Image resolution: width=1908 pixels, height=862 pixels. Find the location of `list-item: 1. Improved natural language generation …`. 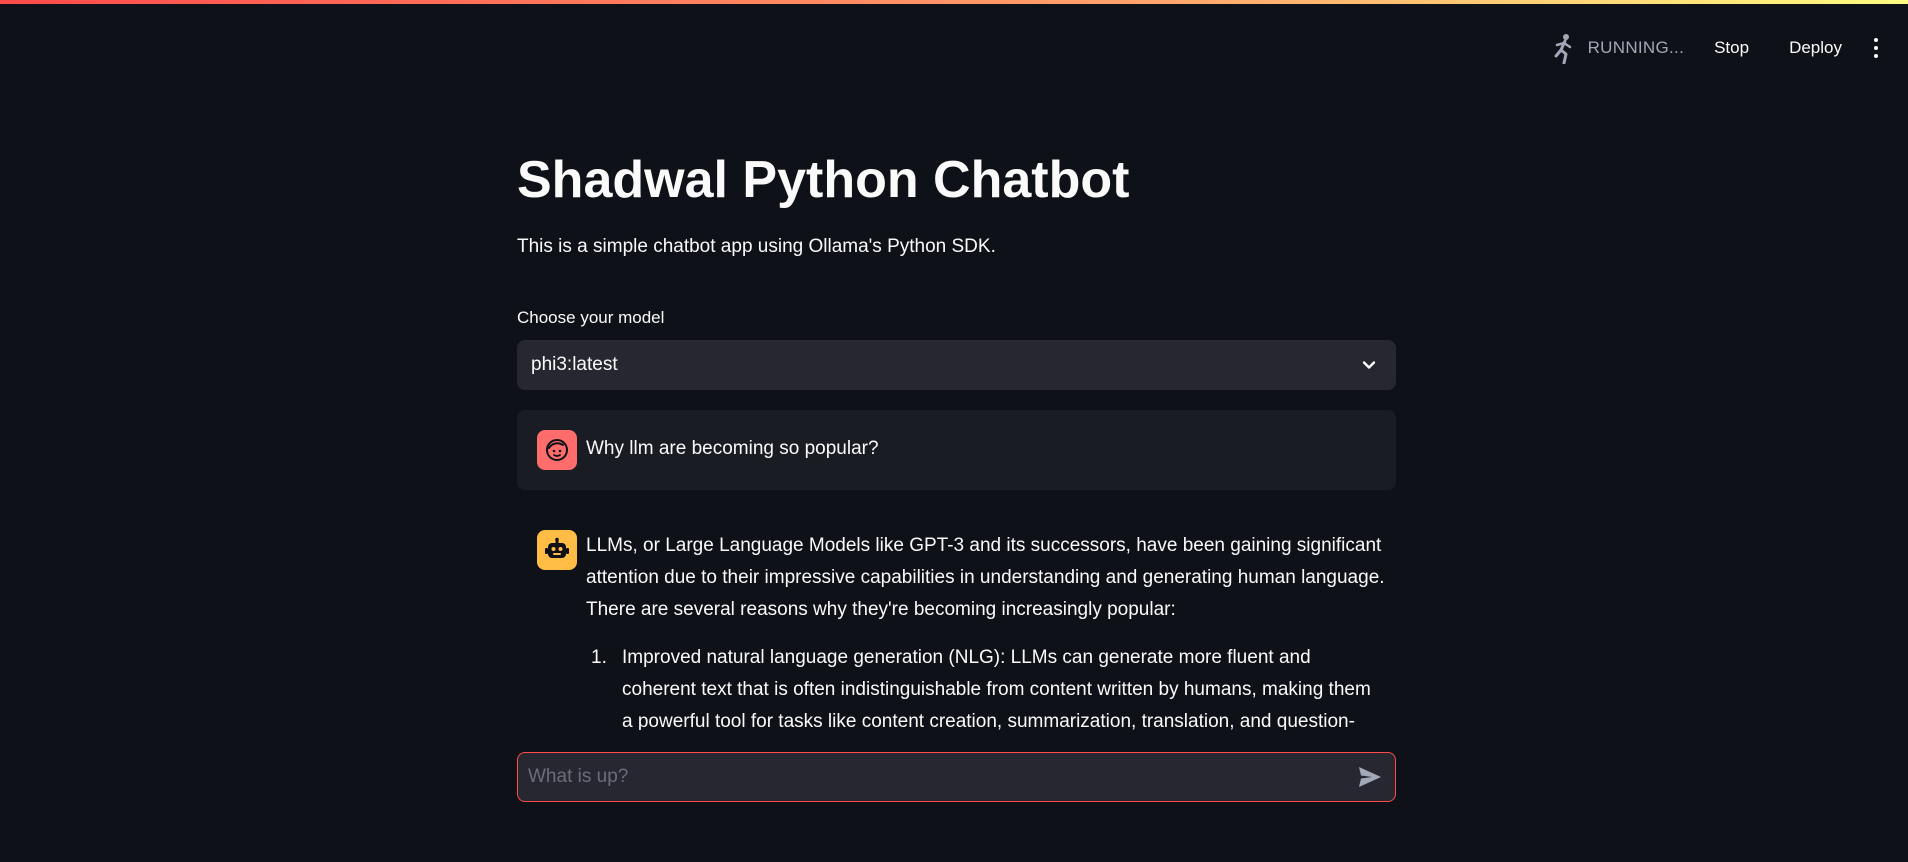

list-item: 1. Improved natural language generation … is located at coordinates (986, 686).